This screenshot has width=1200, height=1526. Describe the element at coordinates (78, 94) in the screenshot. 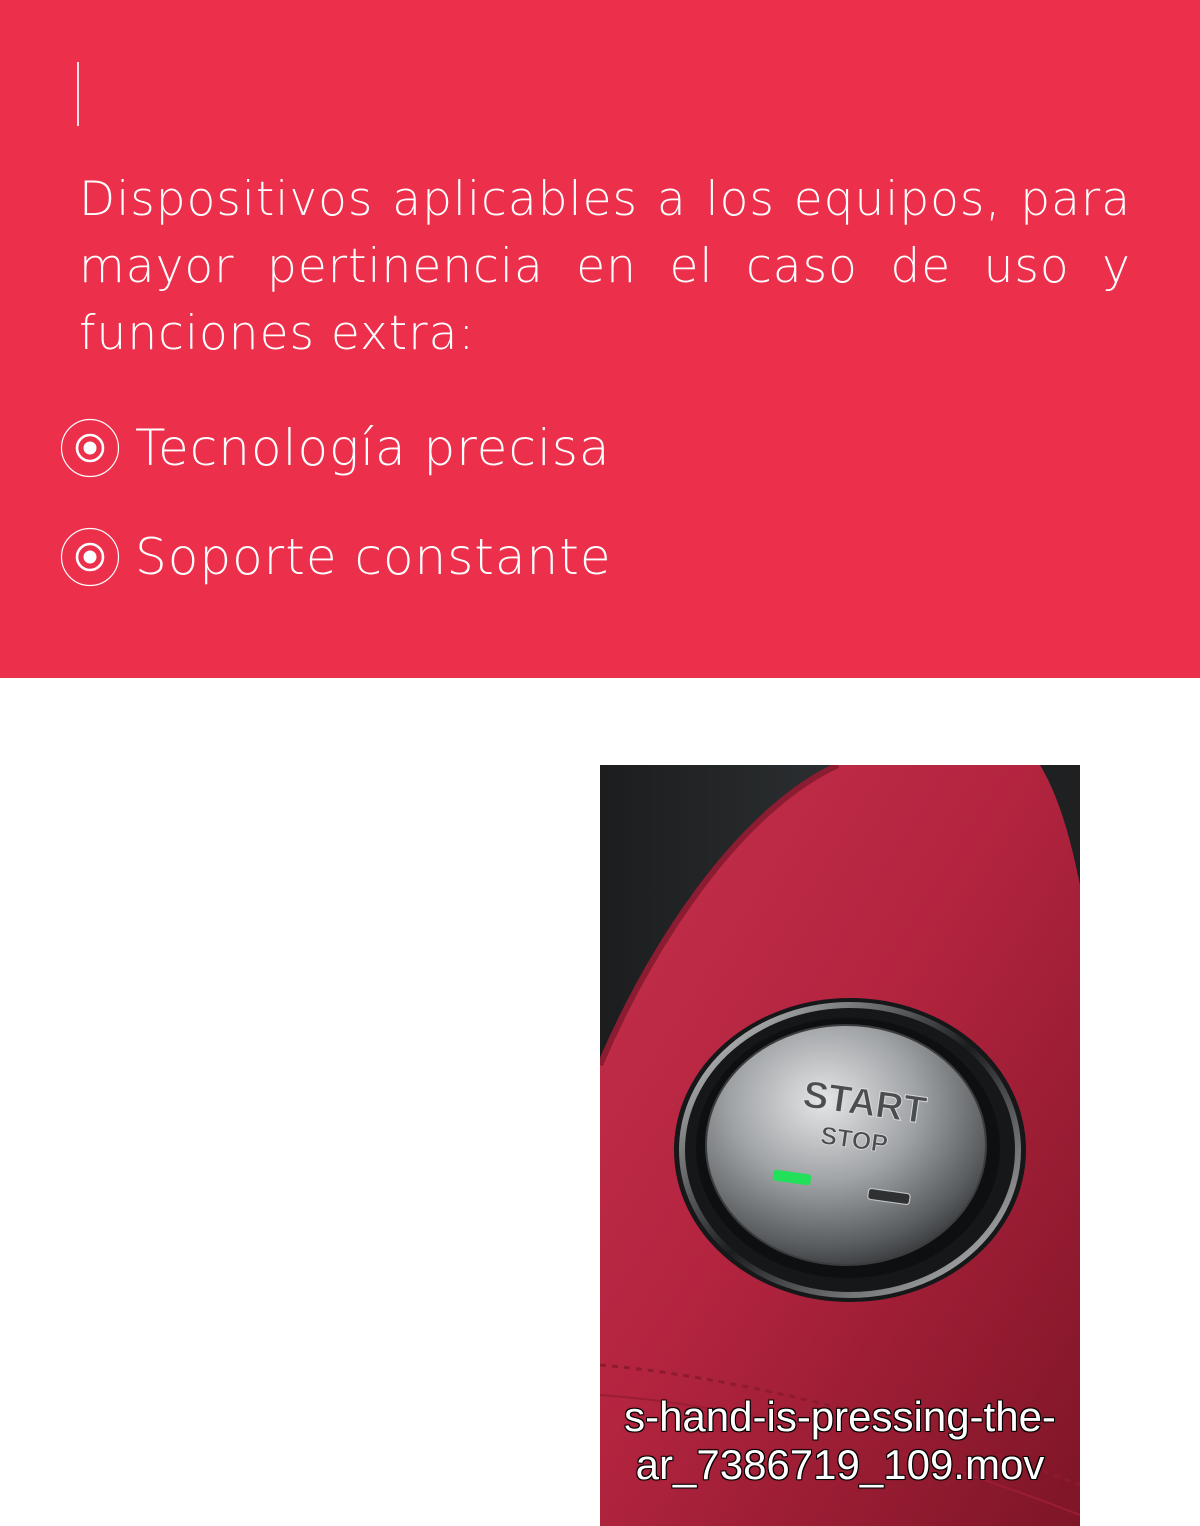

I see `vertical-divider` at that location.